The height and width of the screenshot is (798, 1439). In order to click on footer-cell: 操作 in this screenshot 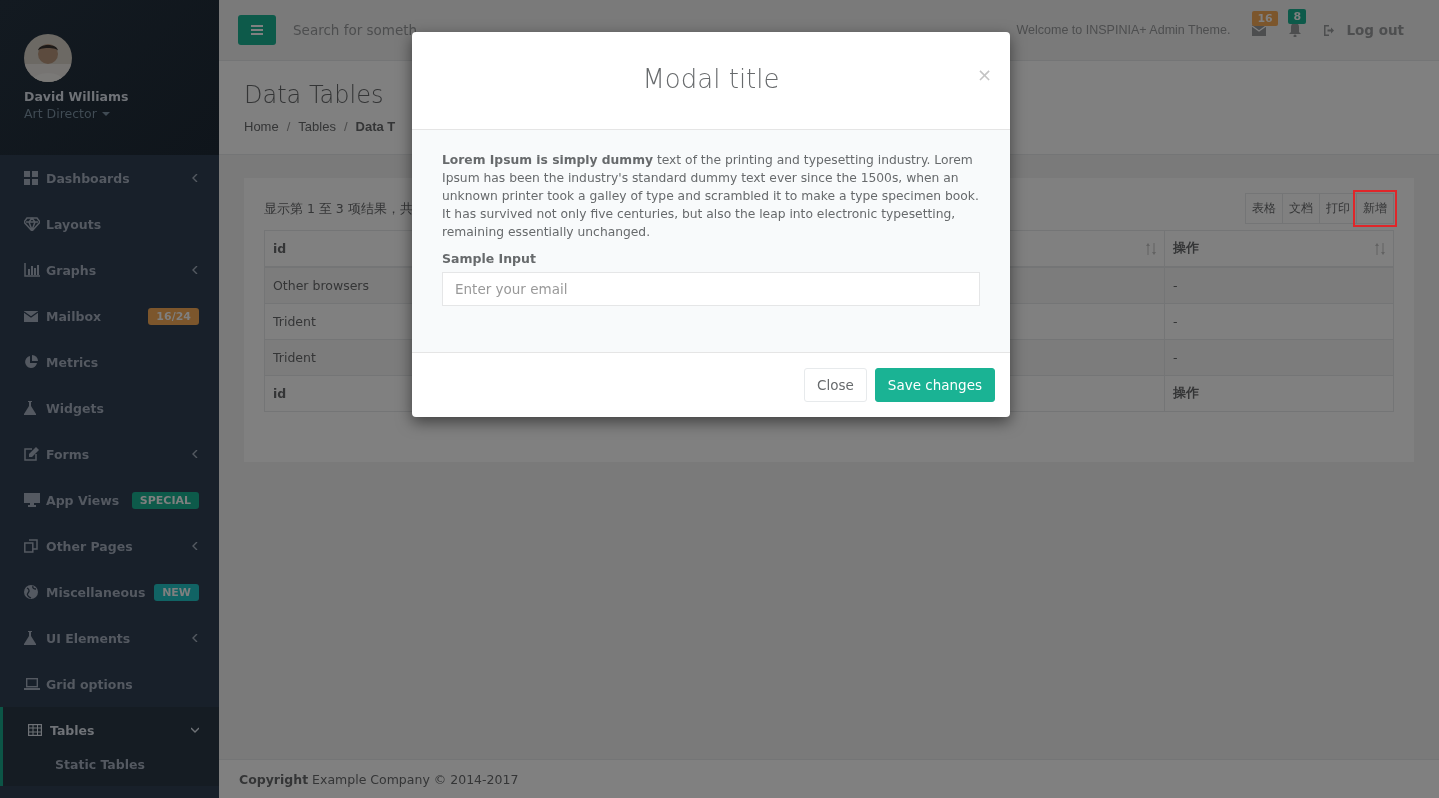, I will do `click(1279, 393)`.